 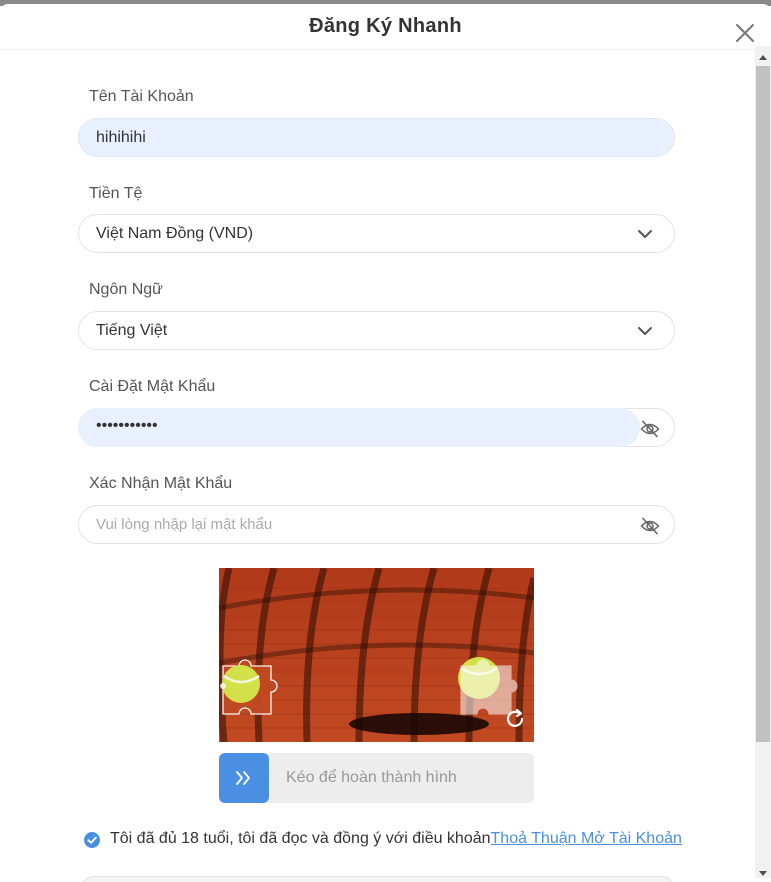 What do you see at coordinates (116, 193) in the screenshot?
I see `currency-label: Tiền Tệ` at bounding box center [116, 193].